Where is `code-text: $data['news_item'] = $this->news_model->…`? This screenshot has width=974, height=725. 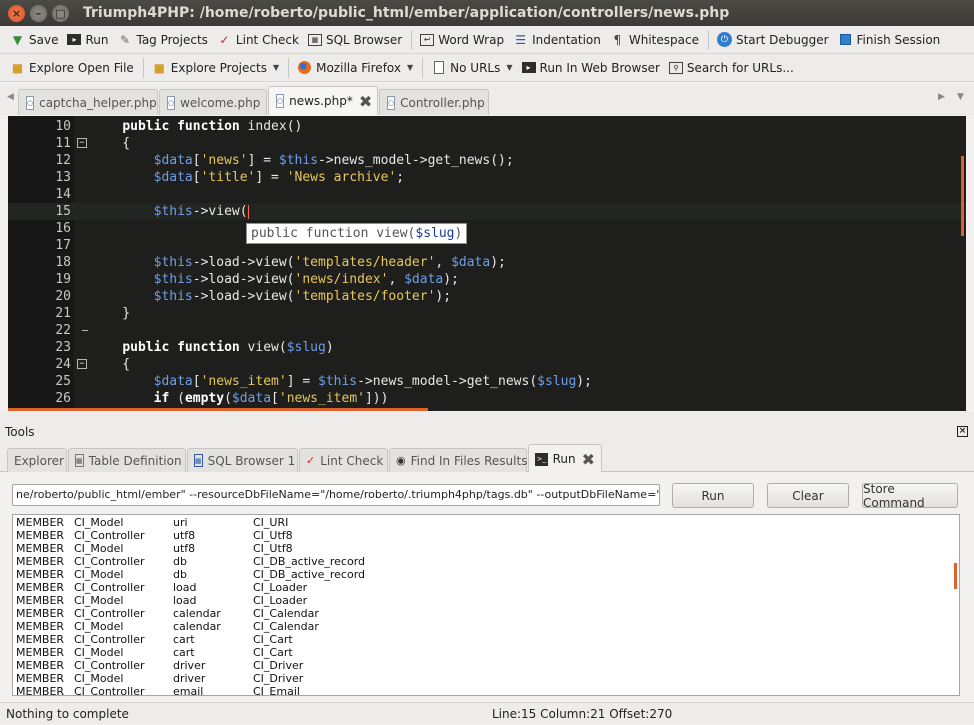
code-text: $data['news_item'] = $this->news_model->… is located at coordinates (341, 381).